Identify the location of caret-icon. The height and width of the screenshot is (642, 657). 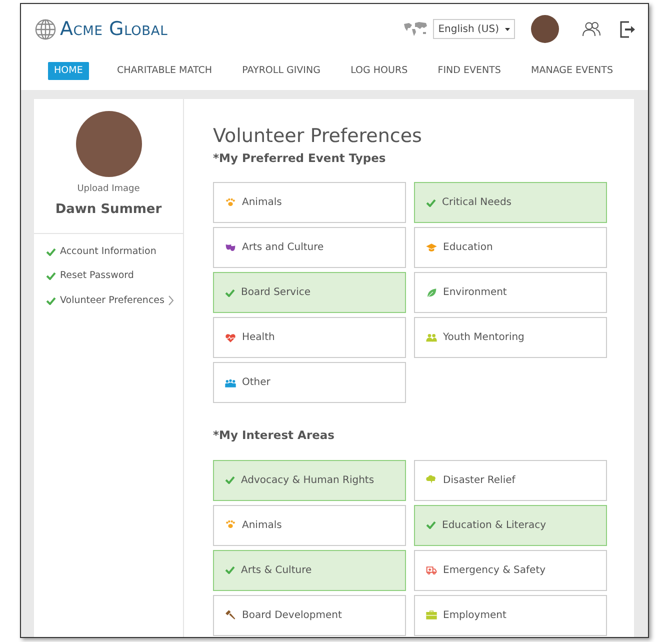
(507, 29).